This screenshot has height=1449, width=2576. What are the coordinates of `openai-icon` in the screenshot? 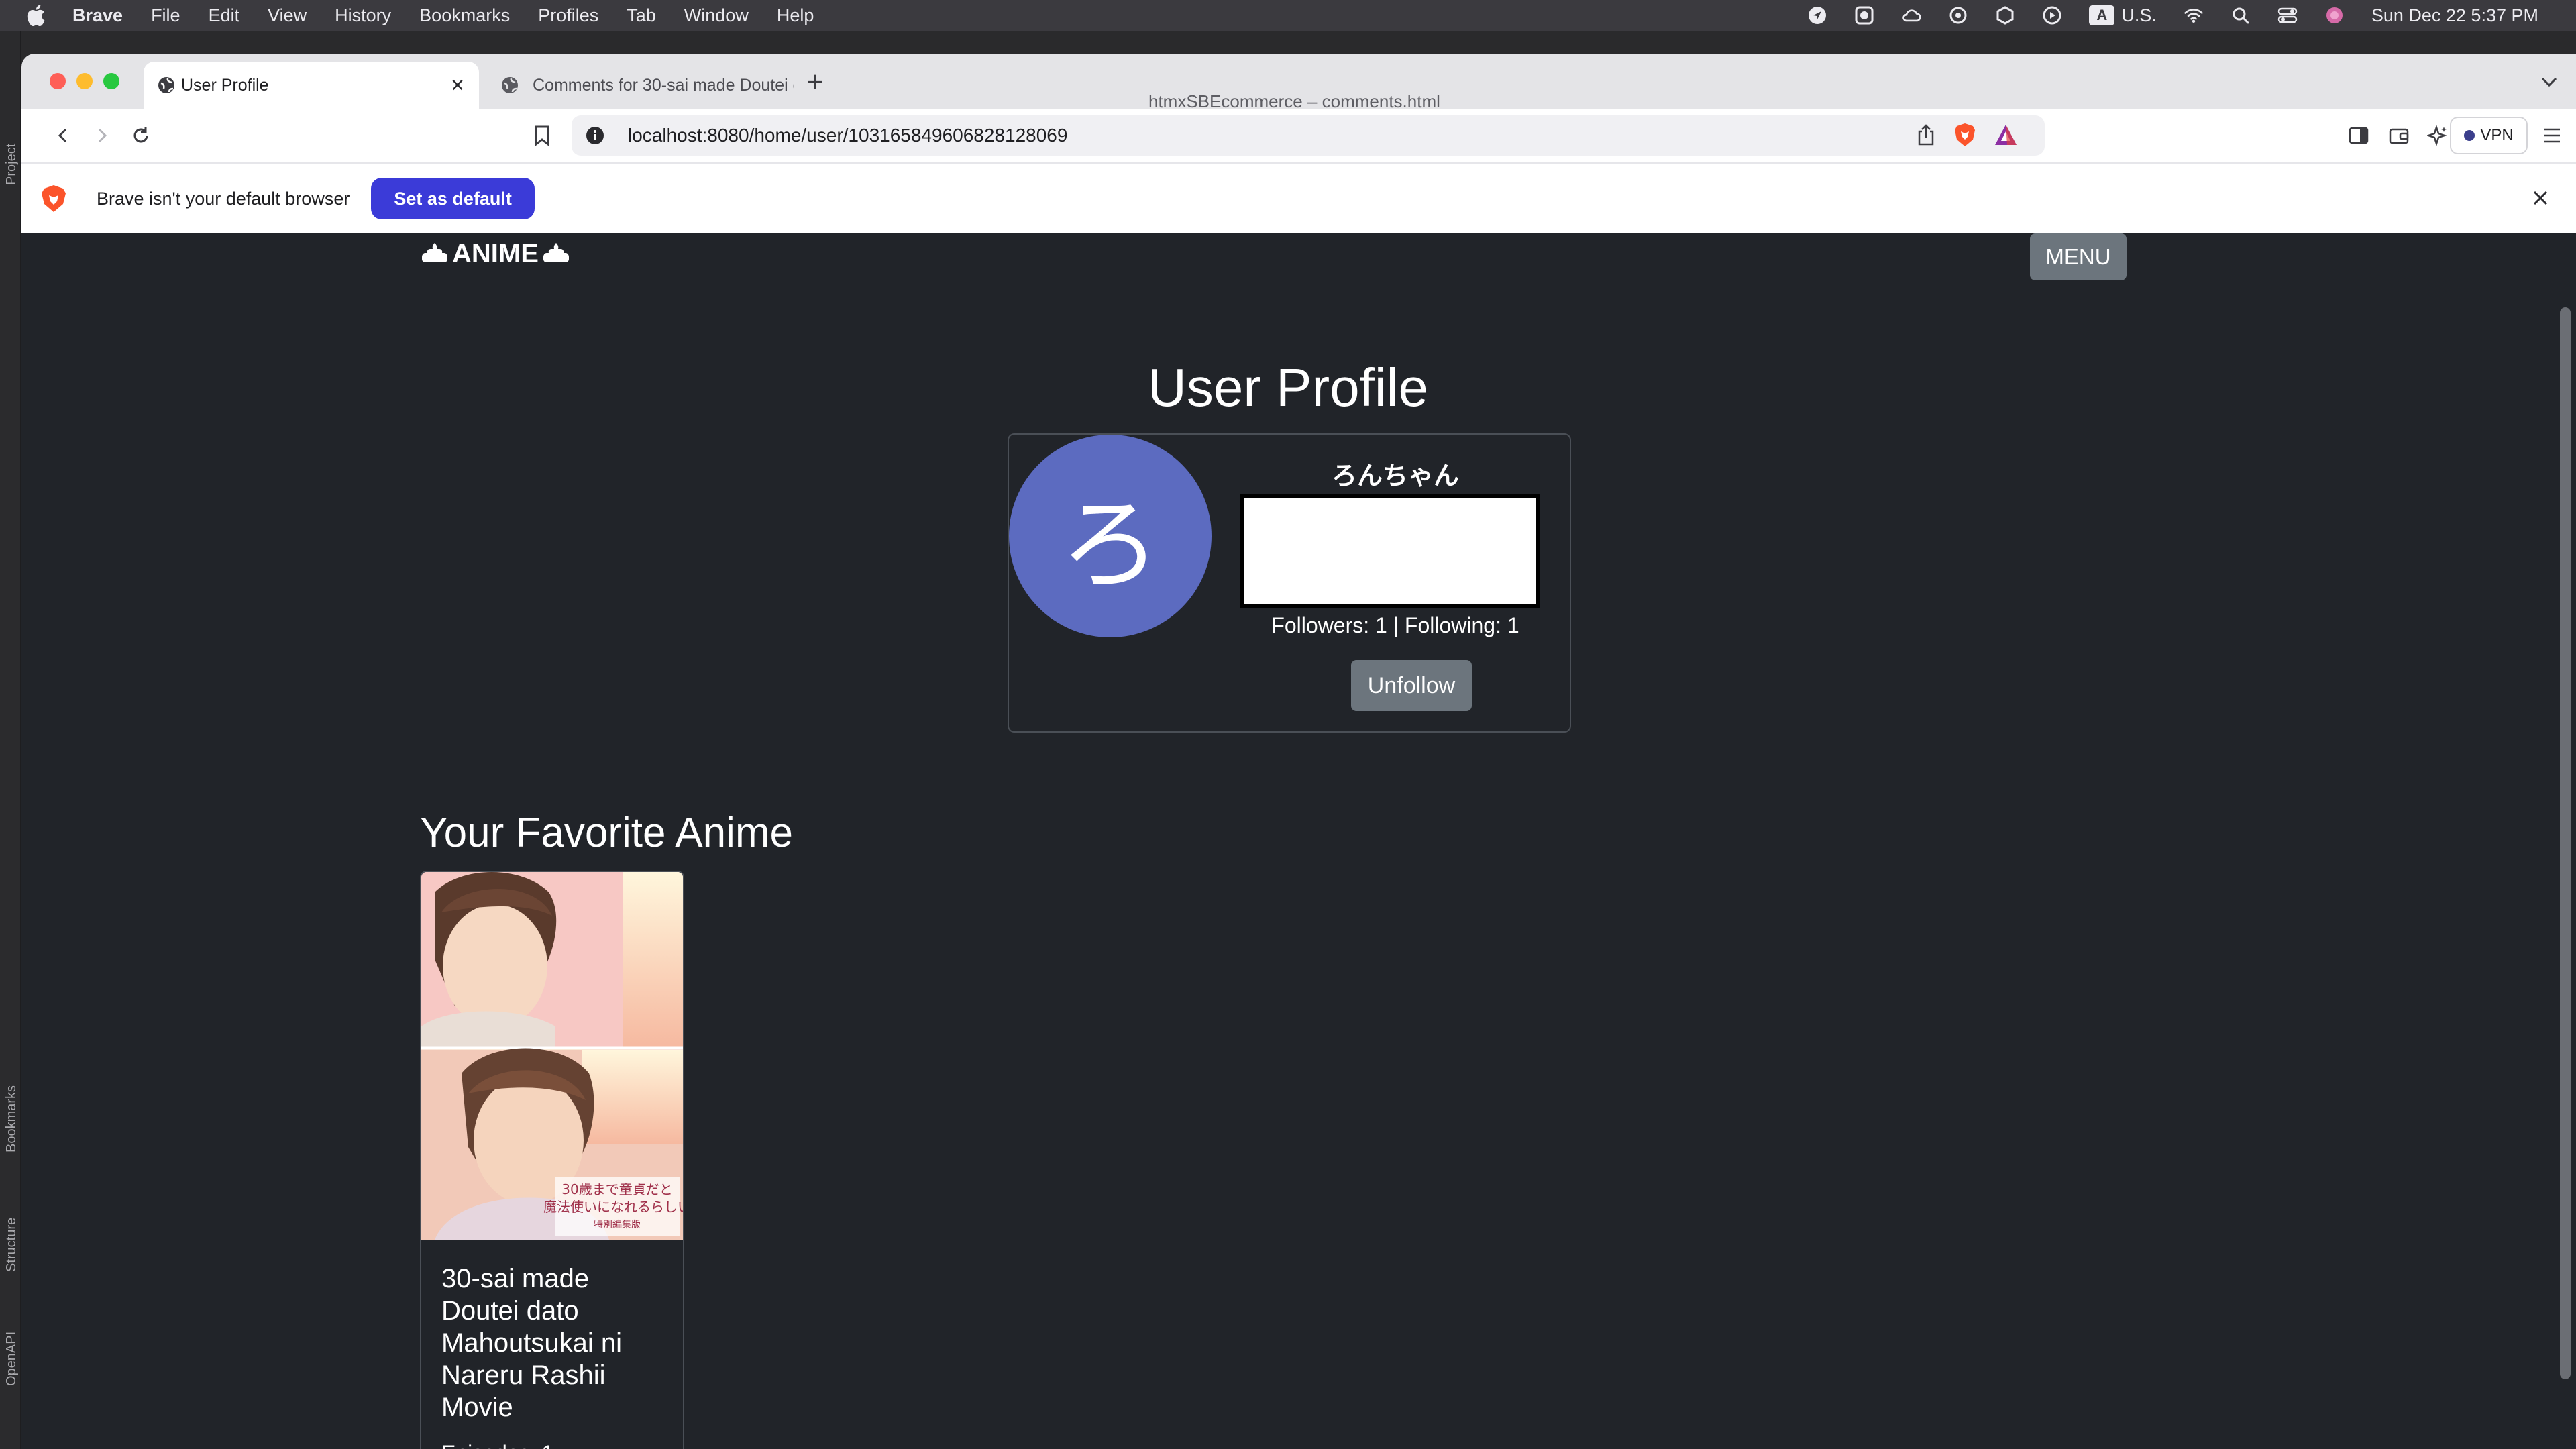 It's located at (1958, 15).